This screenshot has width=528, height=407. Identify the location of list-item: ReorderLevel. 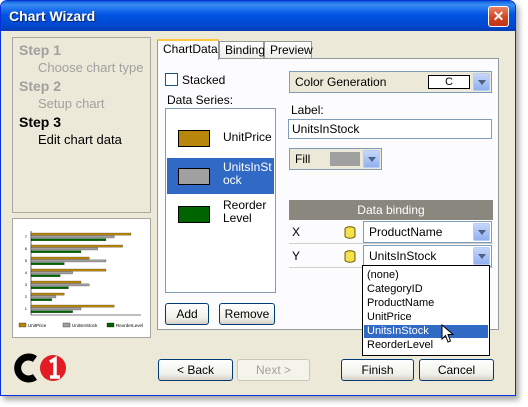
(220, 214).